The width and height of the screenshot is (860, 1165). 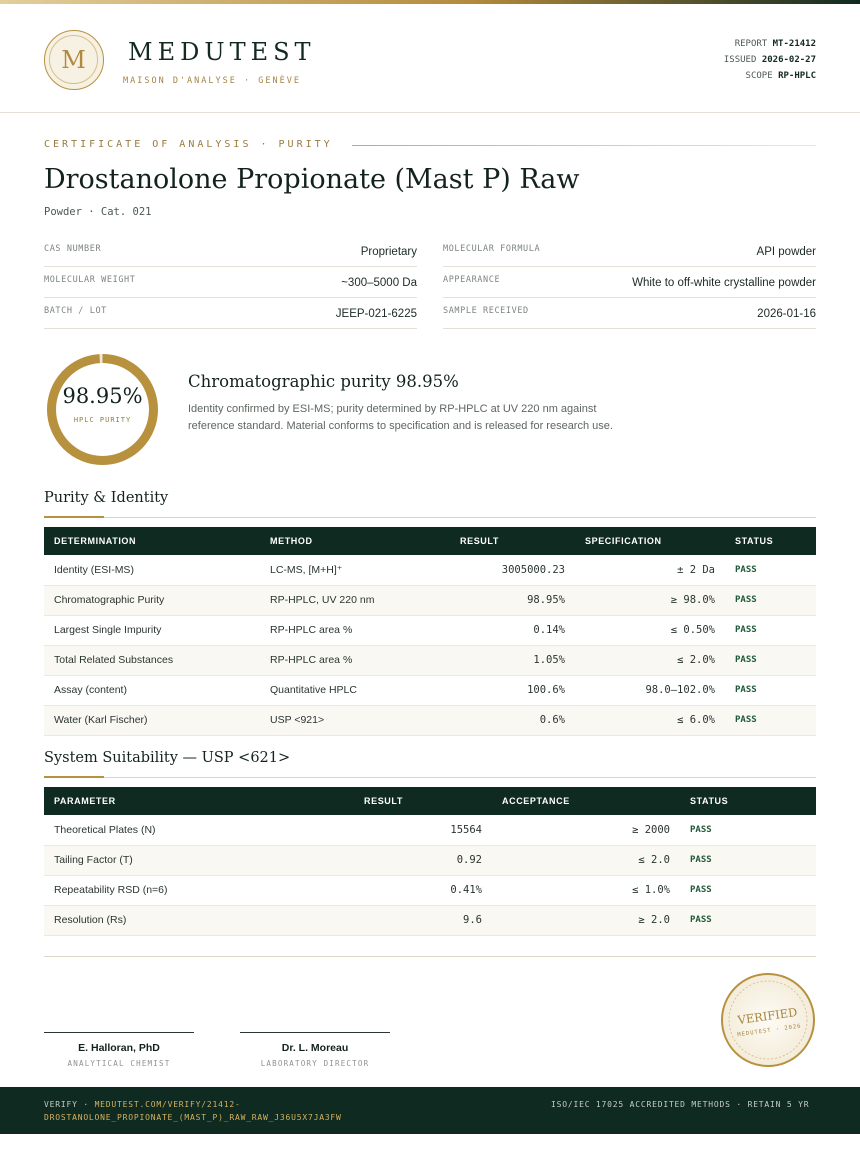 I want to click on spec-cell: ≤ 2.0%, so click(x=650, y=660).